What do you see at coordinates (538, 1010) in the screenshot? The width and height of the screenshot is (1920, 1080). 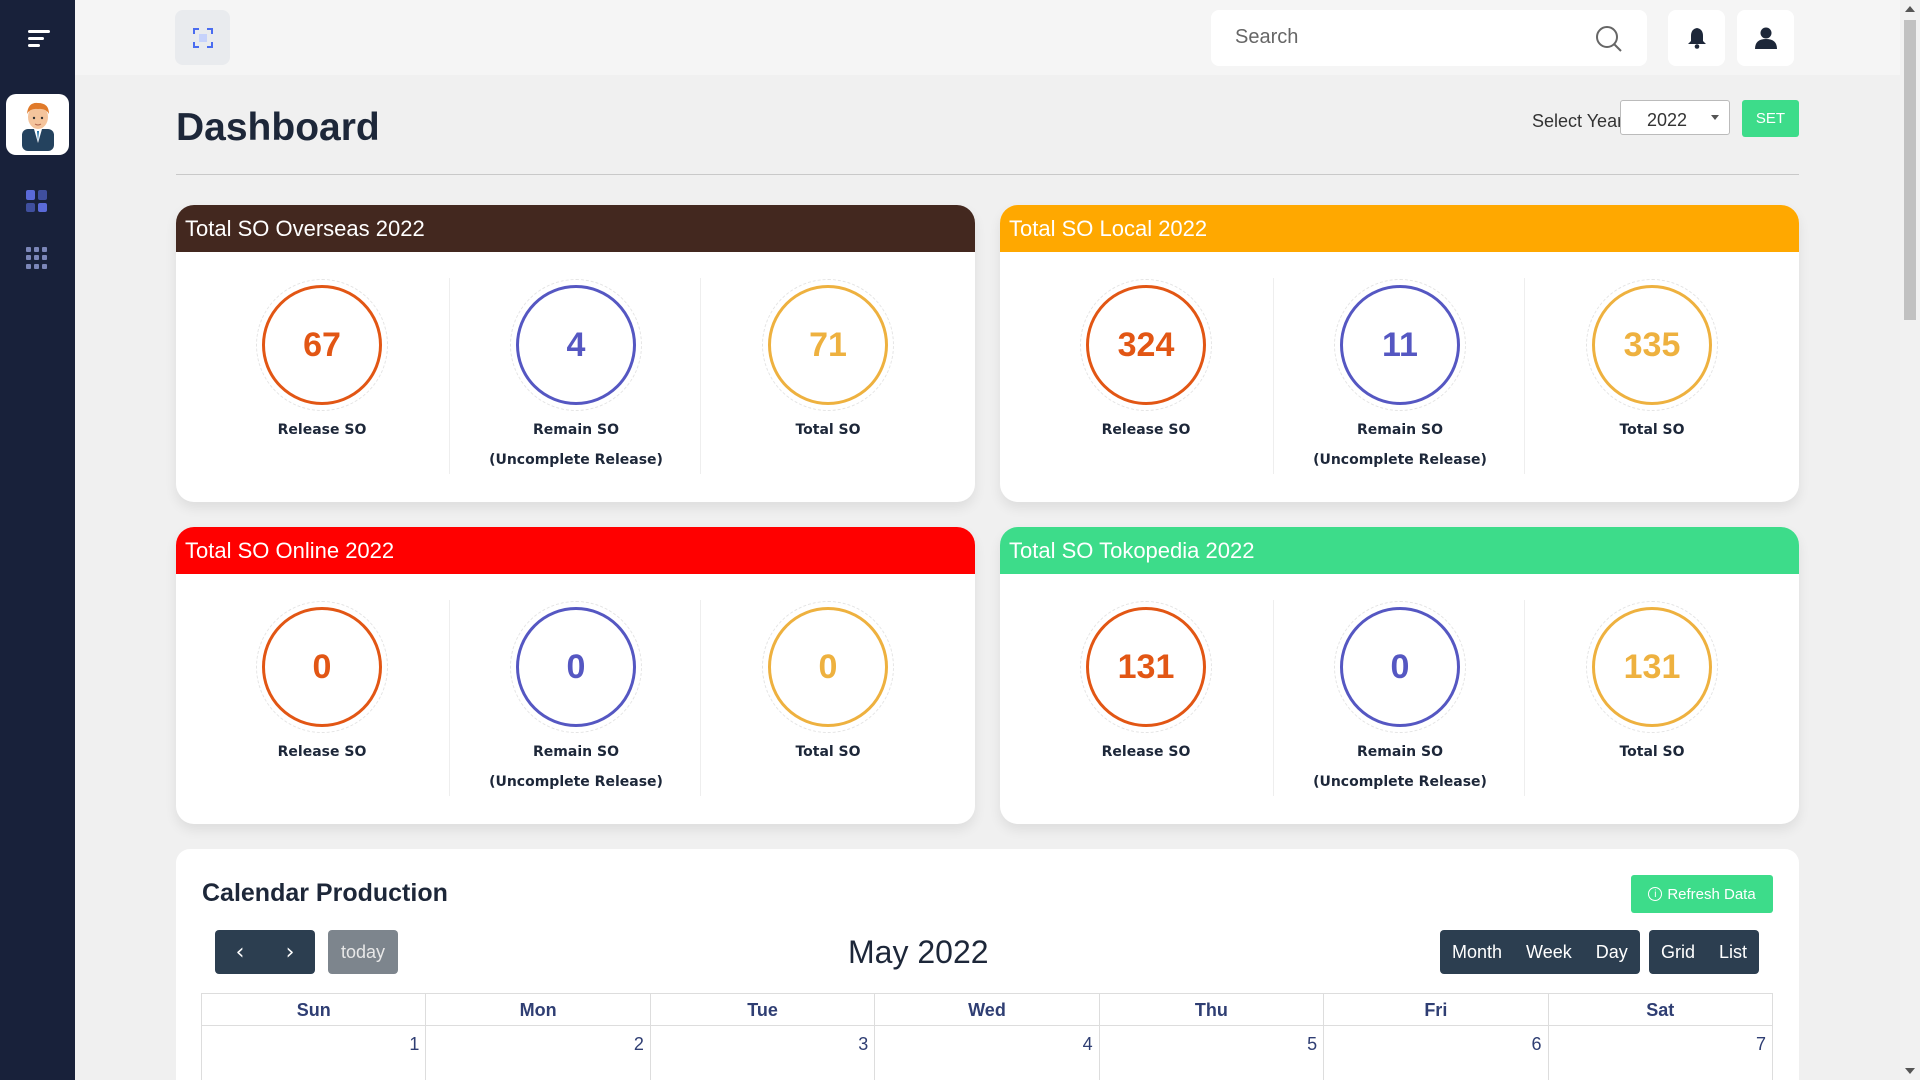 I see `weekday-label: Mon` at bounding box center [538, 1010].